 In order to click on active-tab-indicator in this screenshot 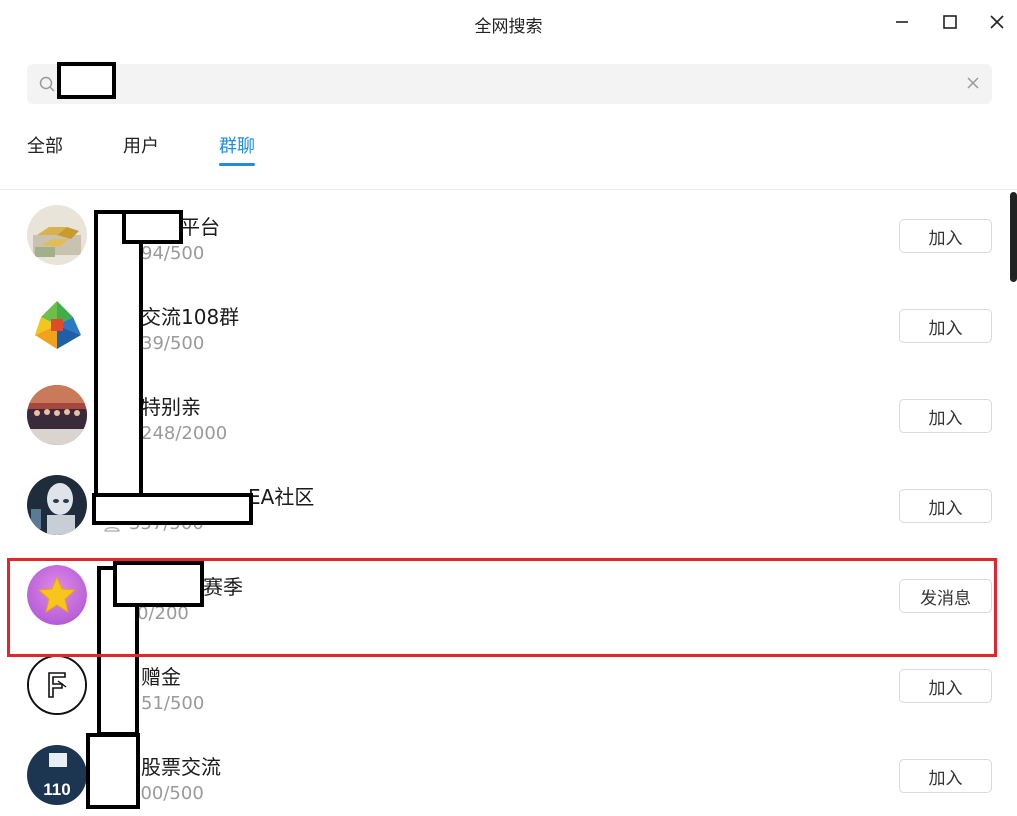, I will do `click(237, 164)`.